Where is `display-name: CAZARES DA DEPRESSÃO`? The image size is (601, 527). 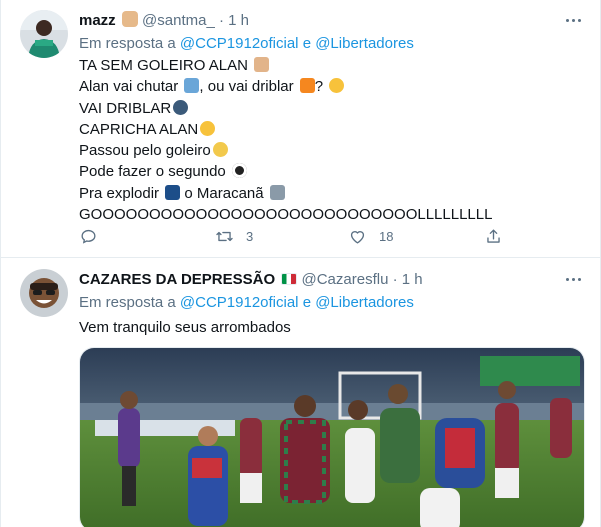 display-name: CAZARES DA DEPRESSÃO is located at coordinates (177, 279).